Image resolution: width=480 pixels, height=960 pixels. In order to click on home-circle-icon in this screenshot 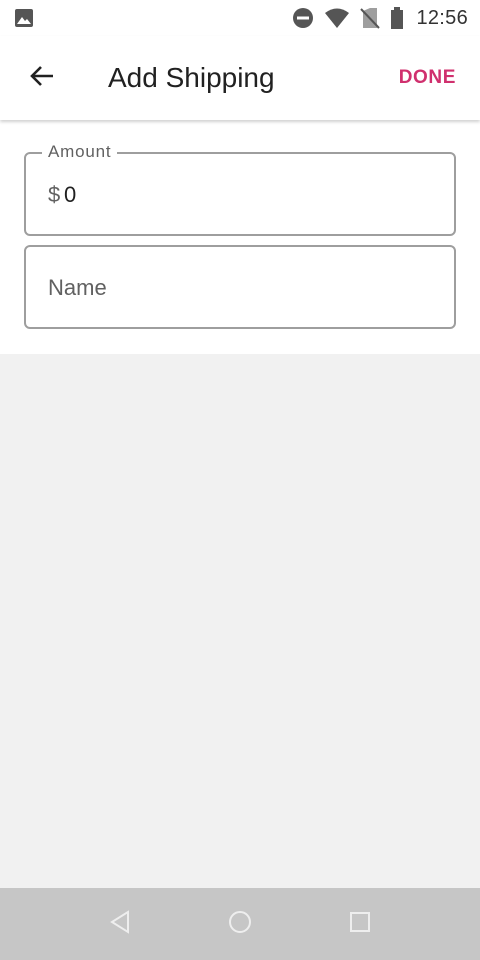, I will do `click(240, 924)`.